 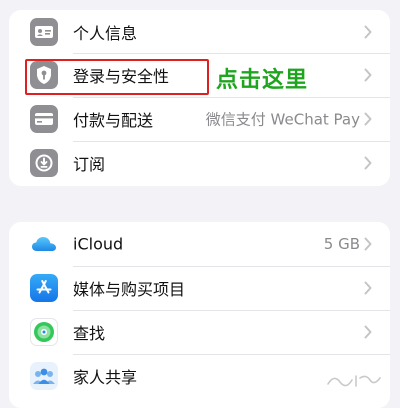 I want to click on row-label: 媒体与购买项目, so click(x=129, y=289).